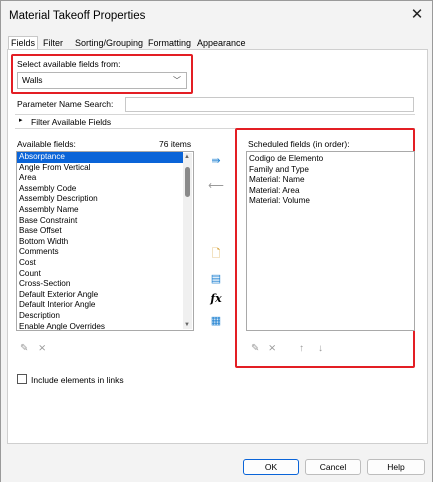 This screenshot has height=482, width=433. What do you see at coordinates (216, 321) in the screenshot?
I see `project-parameter-icon: ▦` at bounding box center [216, 321].